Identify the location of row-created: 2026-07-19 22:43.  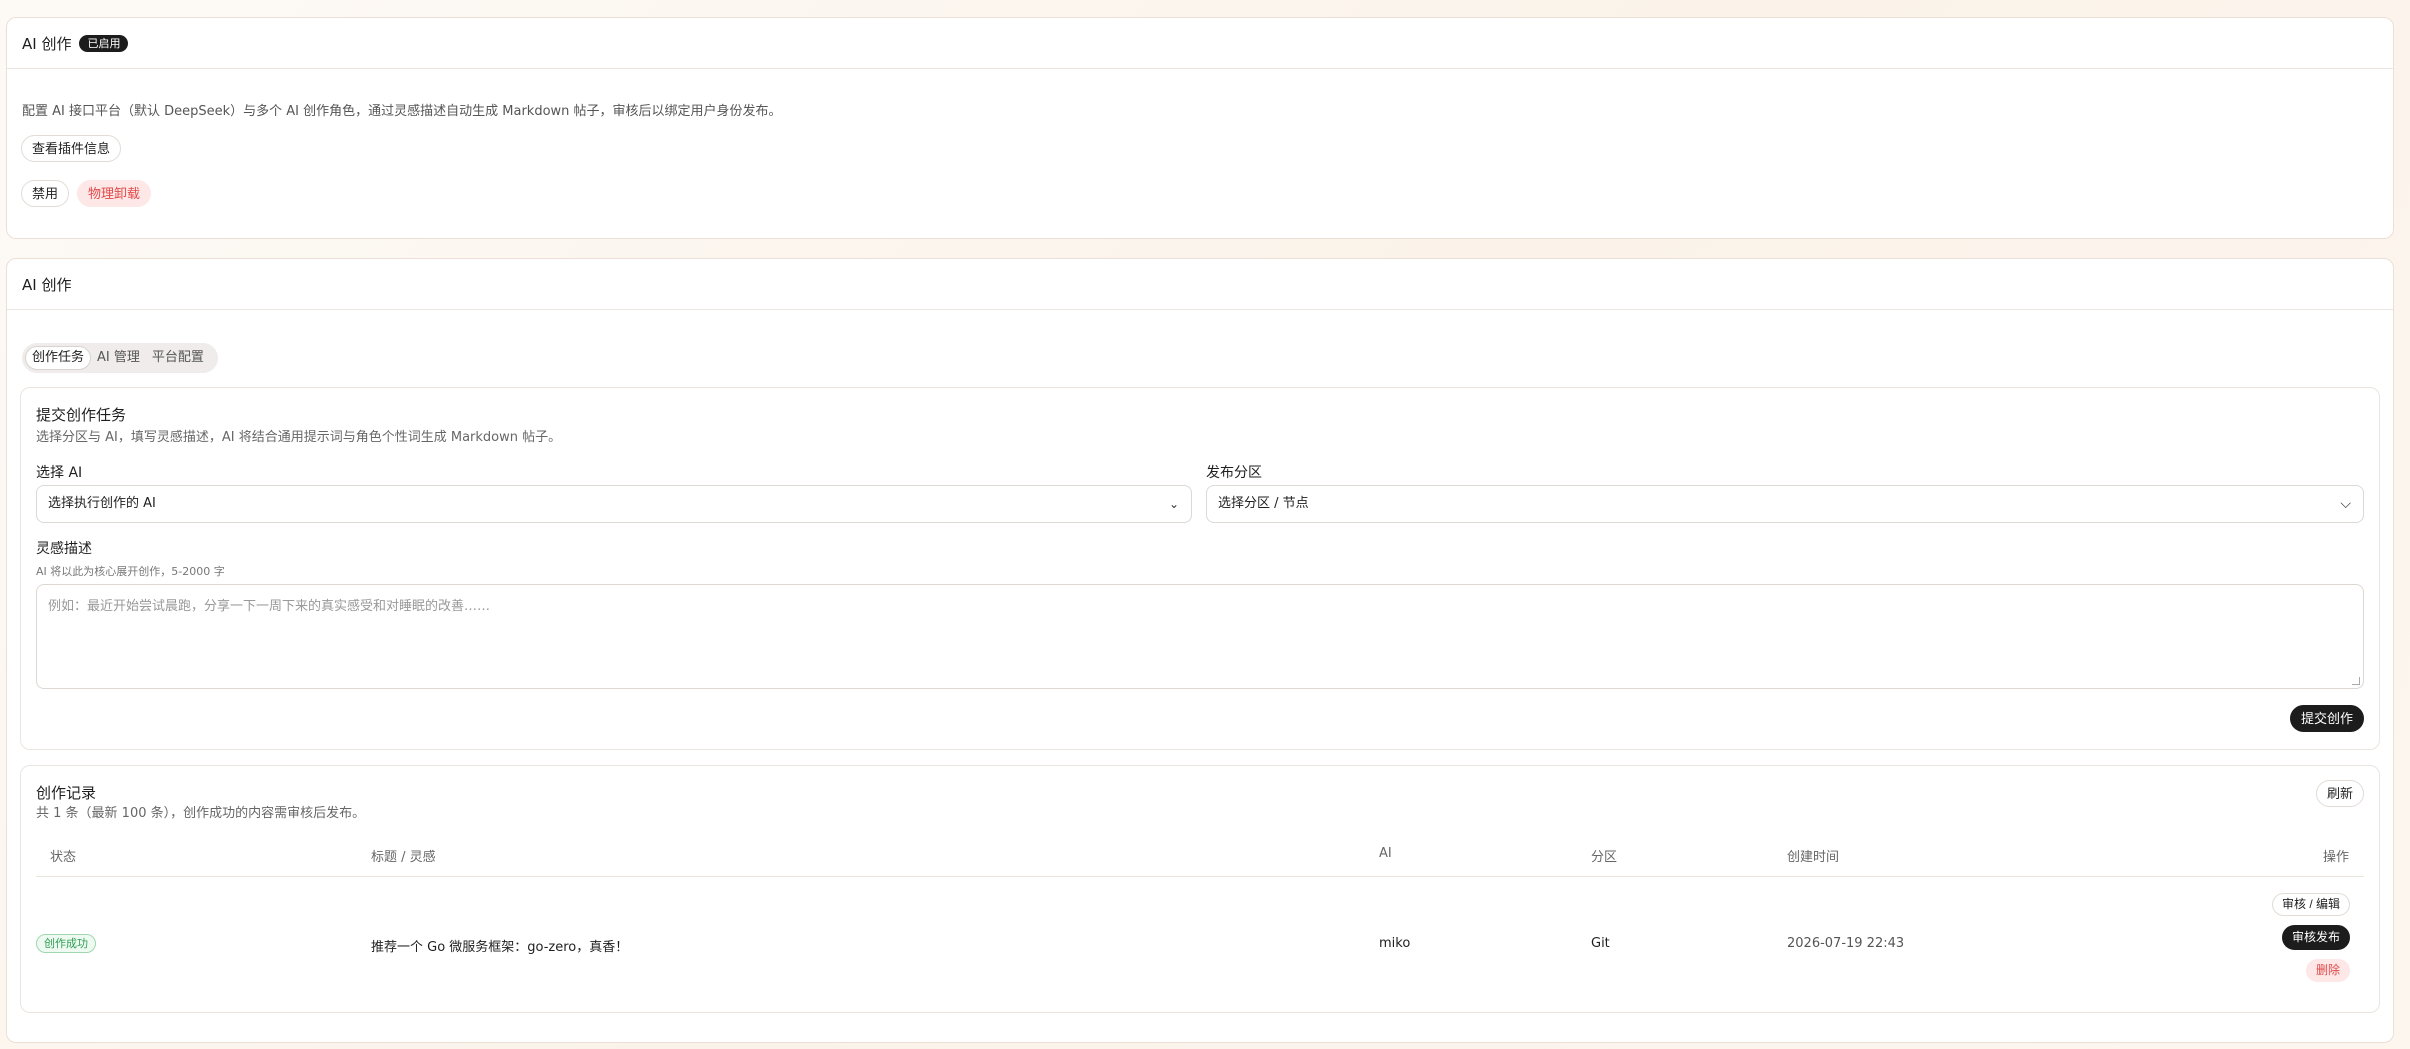
(1846, 943).